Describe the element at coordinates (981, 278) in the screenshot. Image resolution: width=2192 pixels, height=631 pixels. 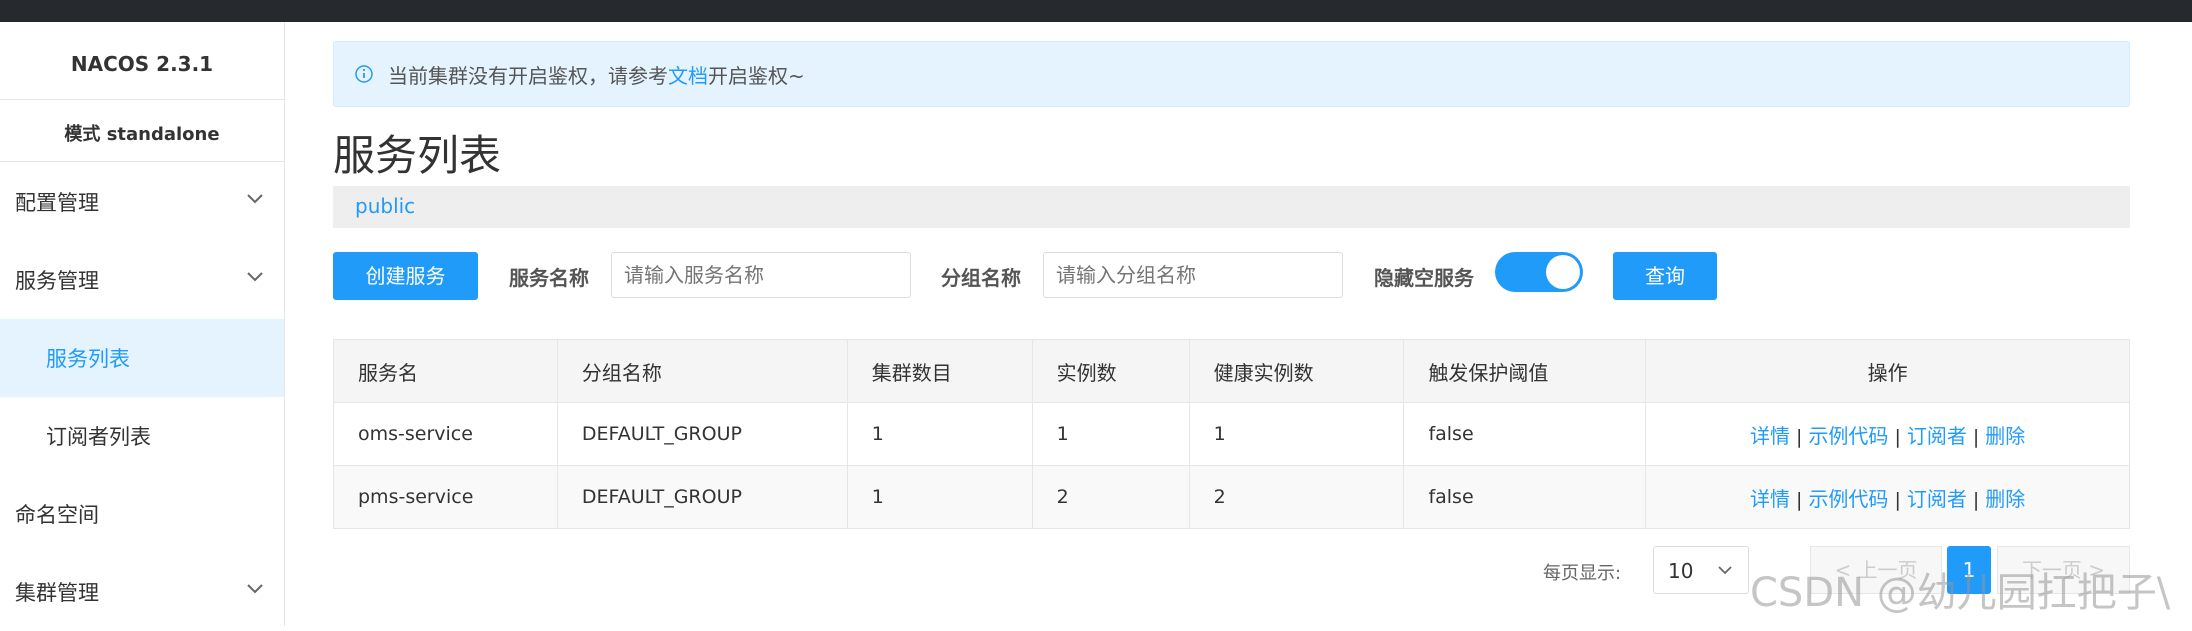
I see `group-name-label: 分组名称` at that location.